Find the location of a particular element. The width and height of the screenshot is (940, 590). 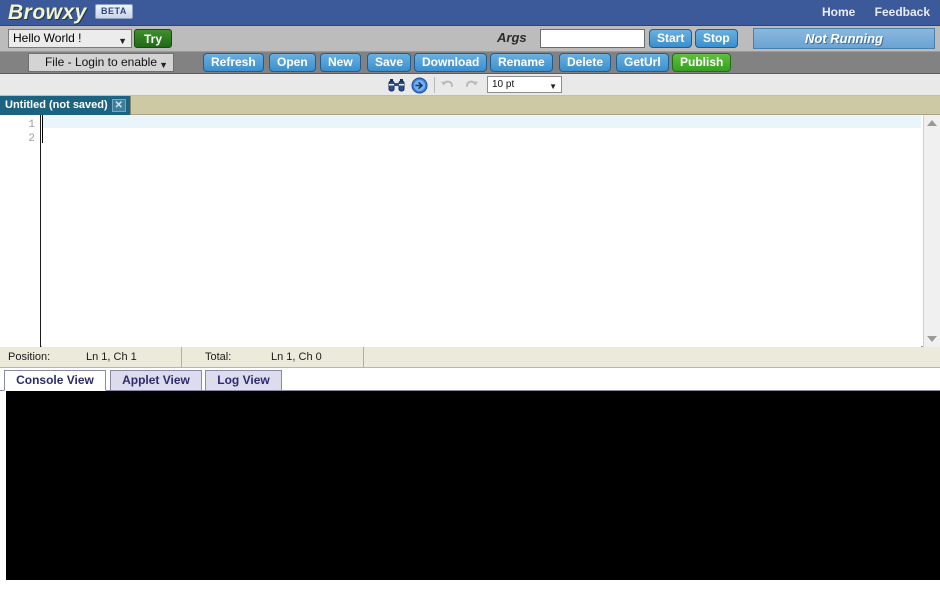

sample-program-select: Hello World ! ▼ is located at coordinates (70, 38).